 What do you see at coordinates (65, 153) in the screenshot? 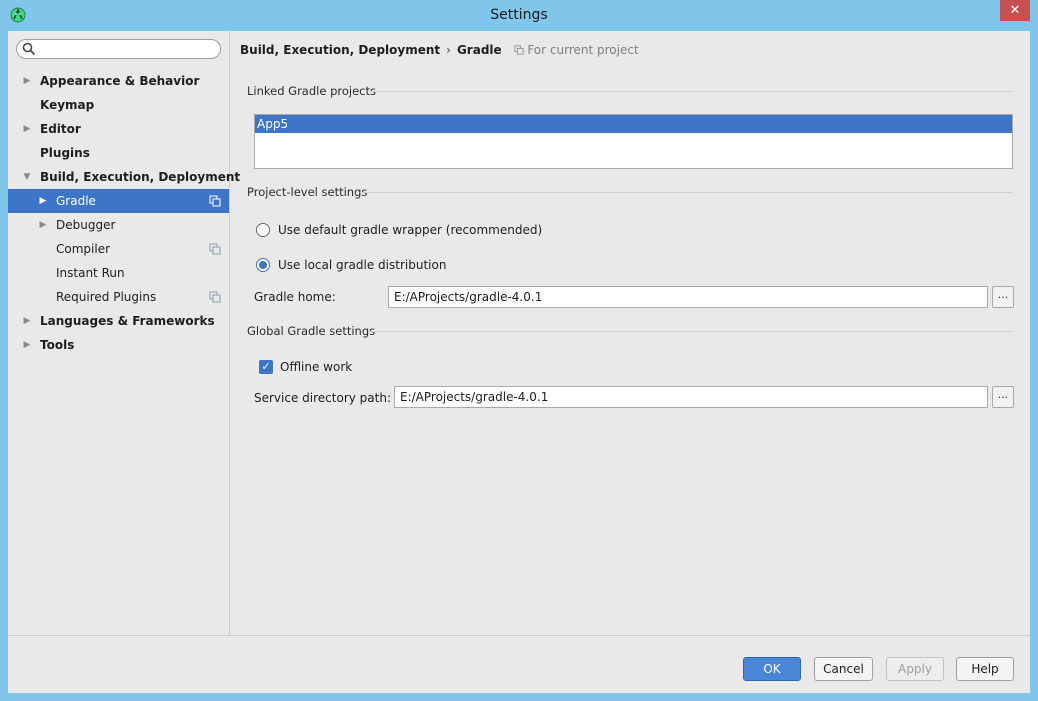
I see `sidebar-item-label: Plugins` at bounding box center [65, 153].